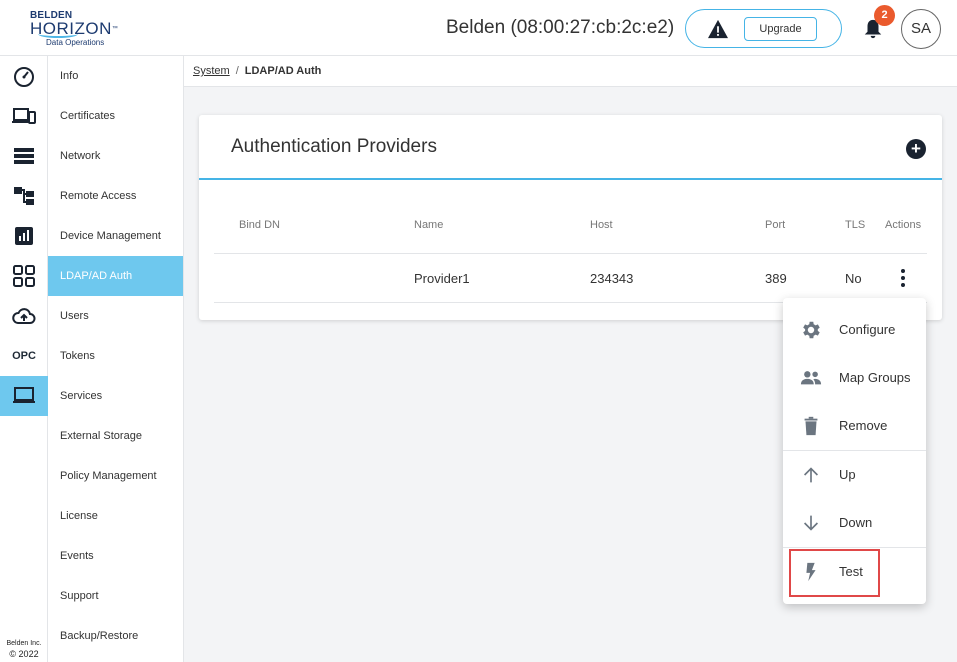 The width and height of the screenshot is (957, 662). I want to click on upgrade-button: Upgrade, so click(780, 29).